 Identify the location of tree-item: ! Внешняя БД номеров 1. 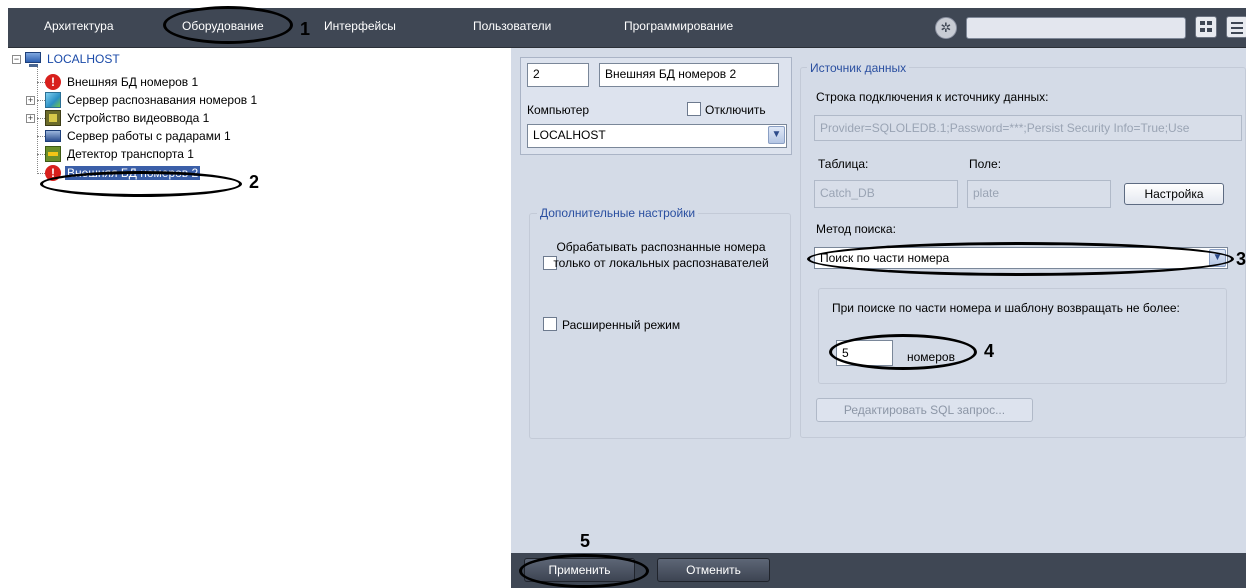
(122, 82).